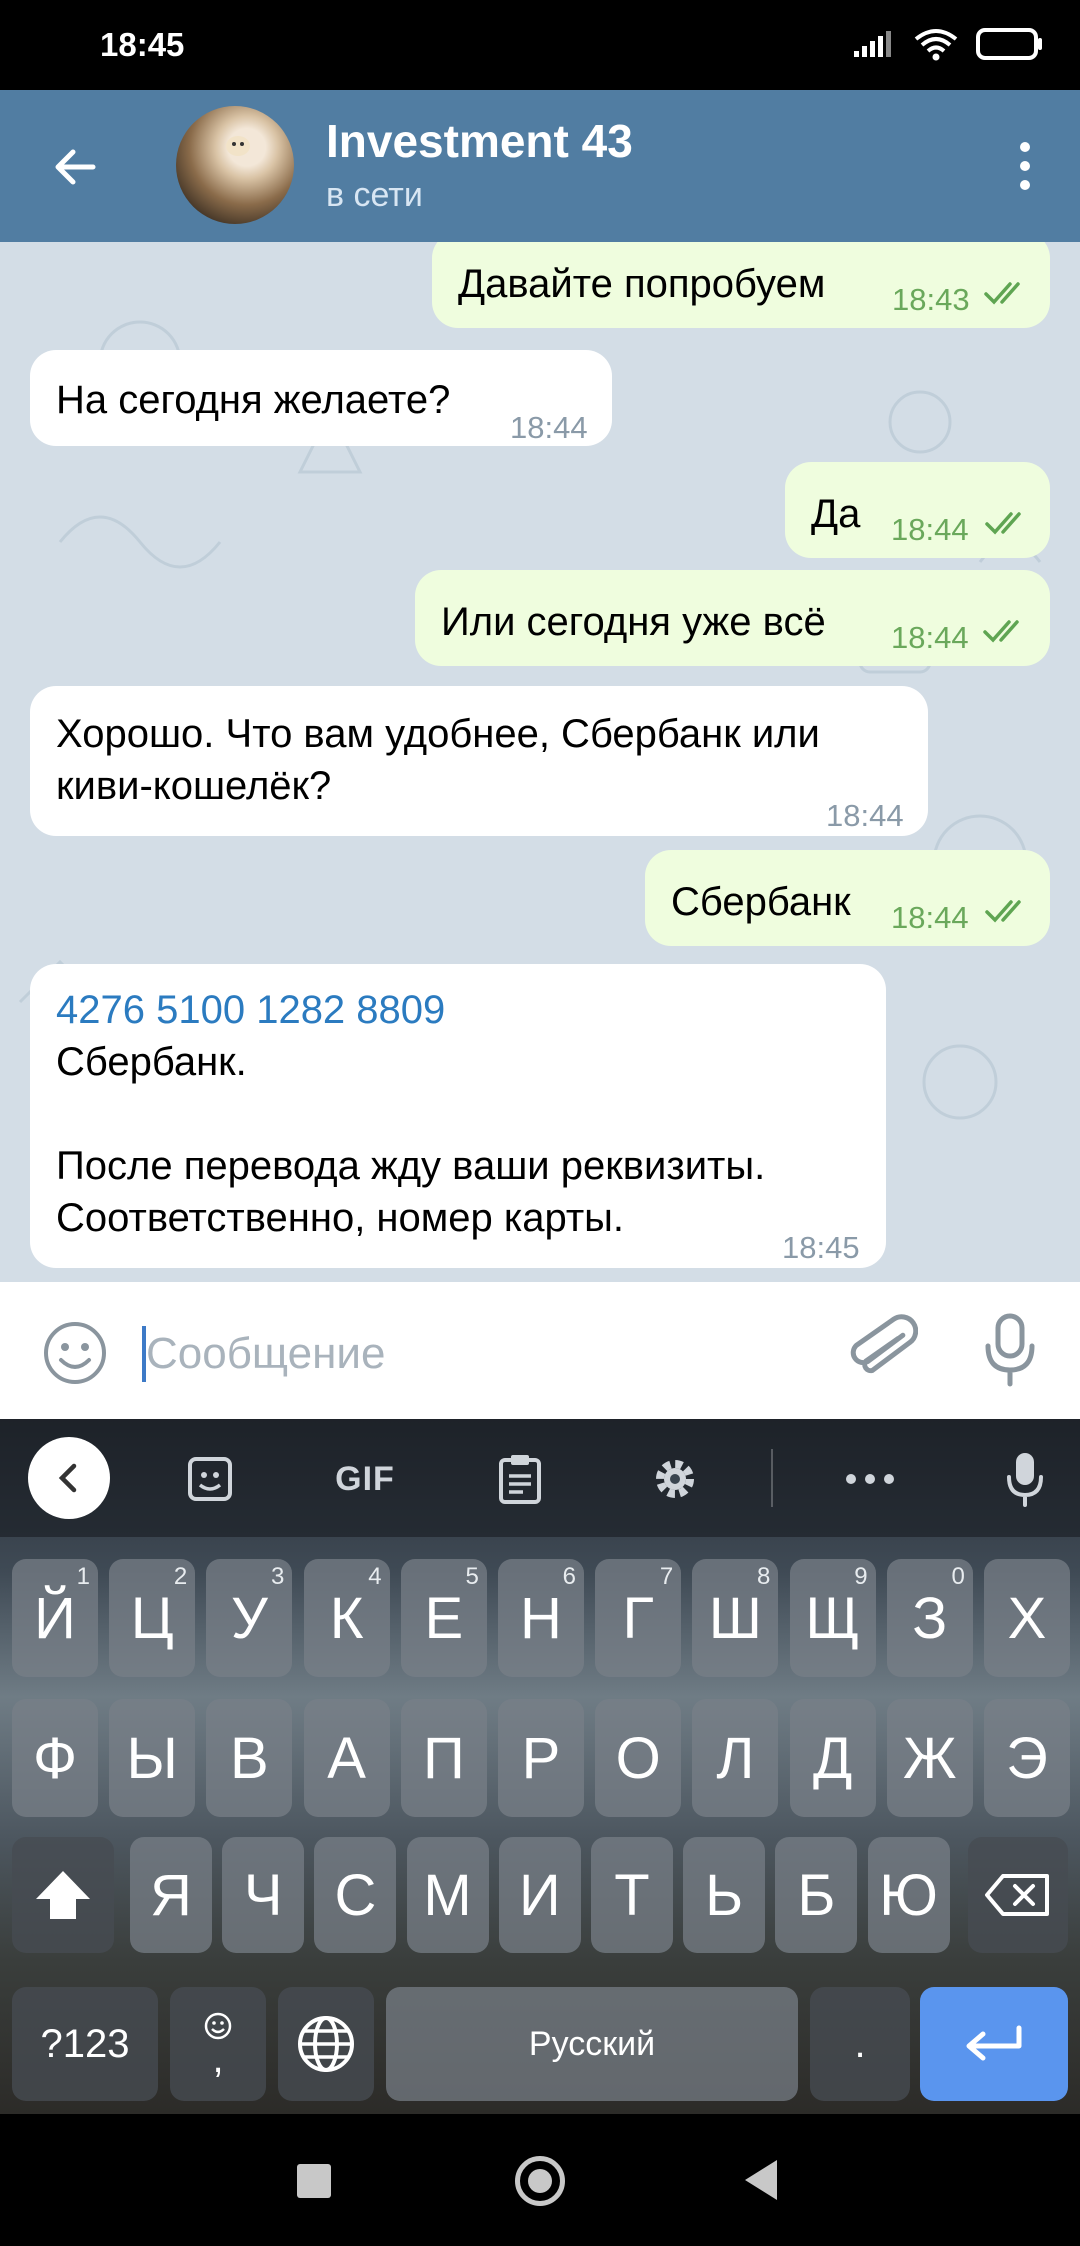  I want to click on space-key: Русский, so click(592, 2044).